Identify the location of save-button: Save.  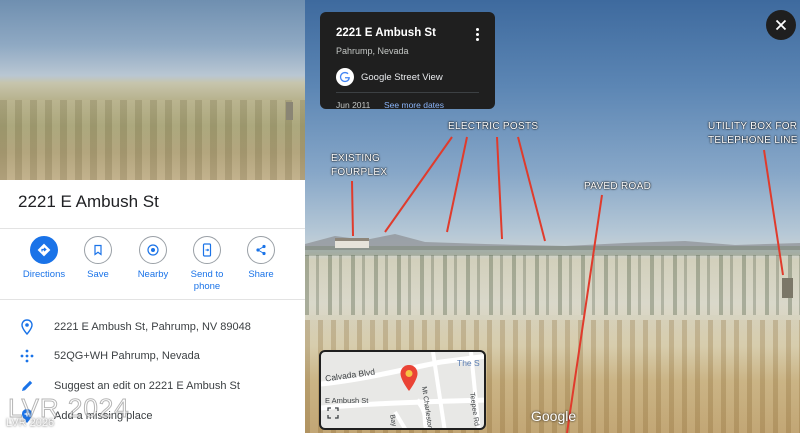
(98, 258).